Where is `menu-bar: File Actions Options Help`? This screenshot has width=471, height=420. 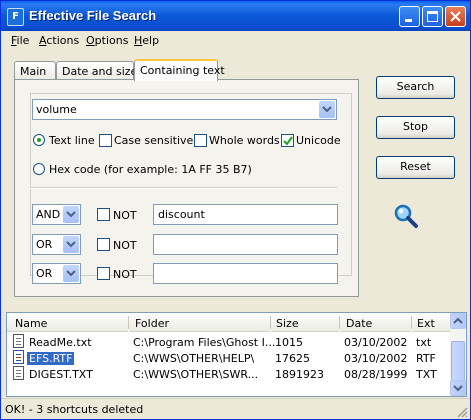
menu-bar: File Actions Options Help is located at coordinates (235, 41).